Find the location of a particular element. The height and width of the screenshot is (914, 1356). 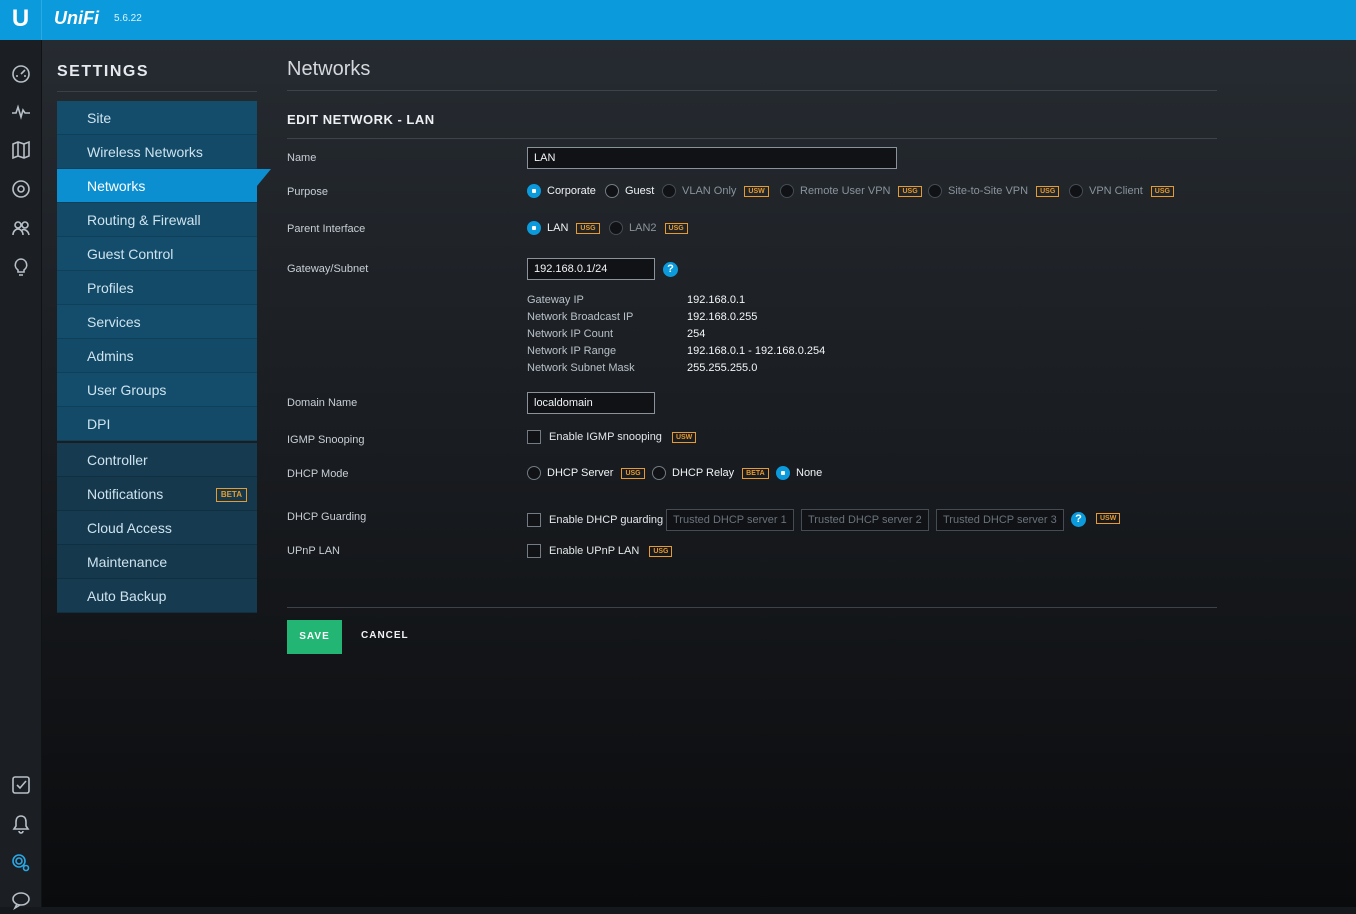

trusted-dhcp-server-3-field: Trusted DHCP server 3 is located at coordinates (1000, 520).